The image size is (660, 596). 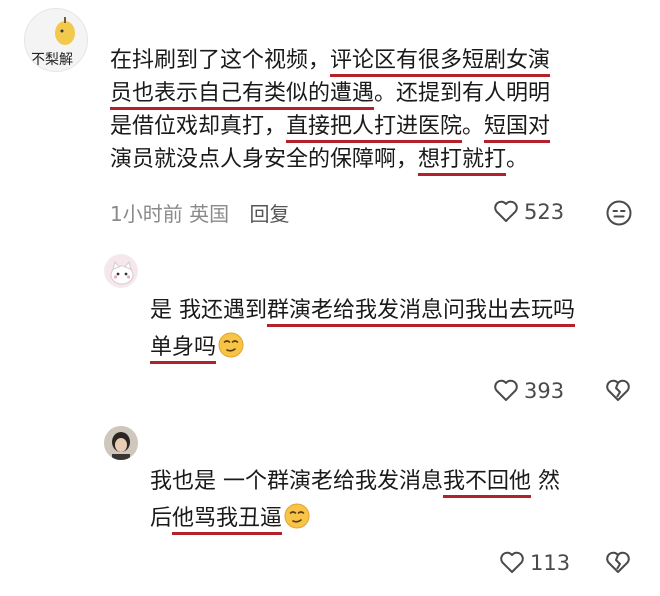 What do you see at coordinates (209, 214) in the screenshot?
I see `post-location: 英国` at bounding box center [209, 214].